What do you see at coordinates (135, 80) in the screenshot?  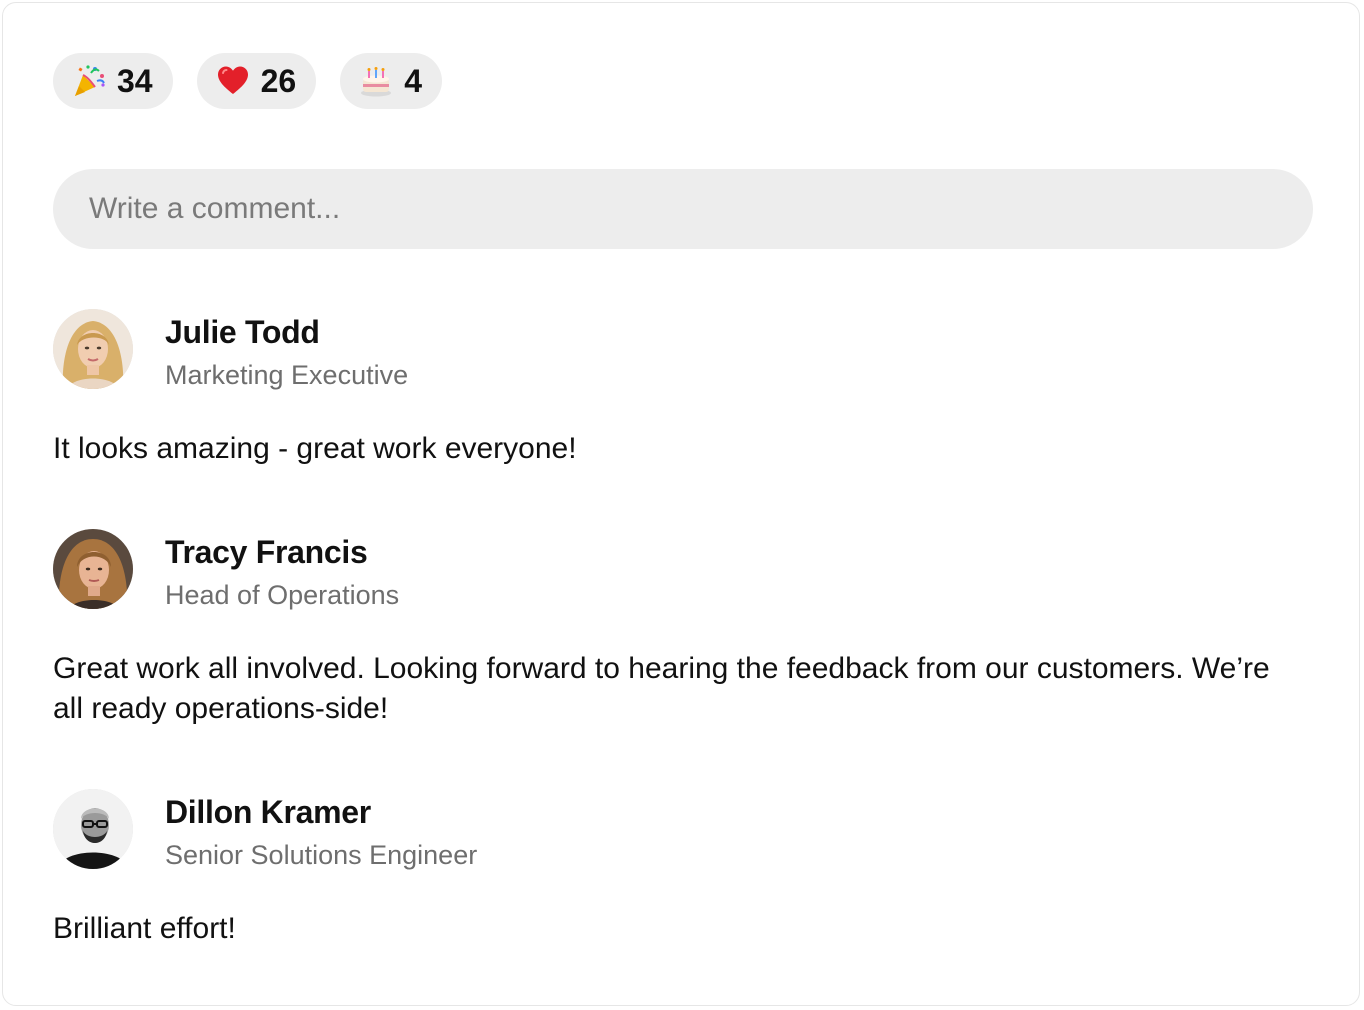 I see `reaction-count: 34` at bounding box center [135, 80].